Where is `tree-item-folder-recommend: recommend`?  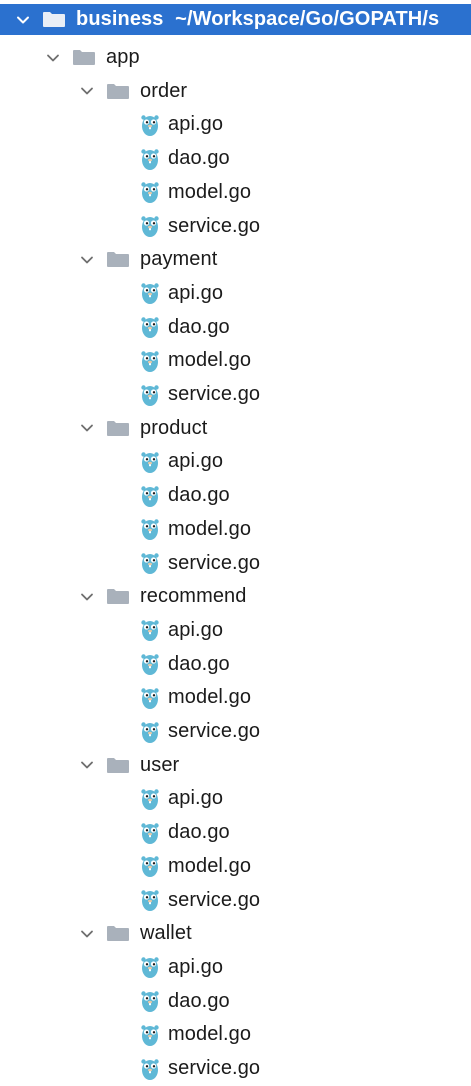
tree-item-folder-recommend: recommend is located at coordinates (235, 597).